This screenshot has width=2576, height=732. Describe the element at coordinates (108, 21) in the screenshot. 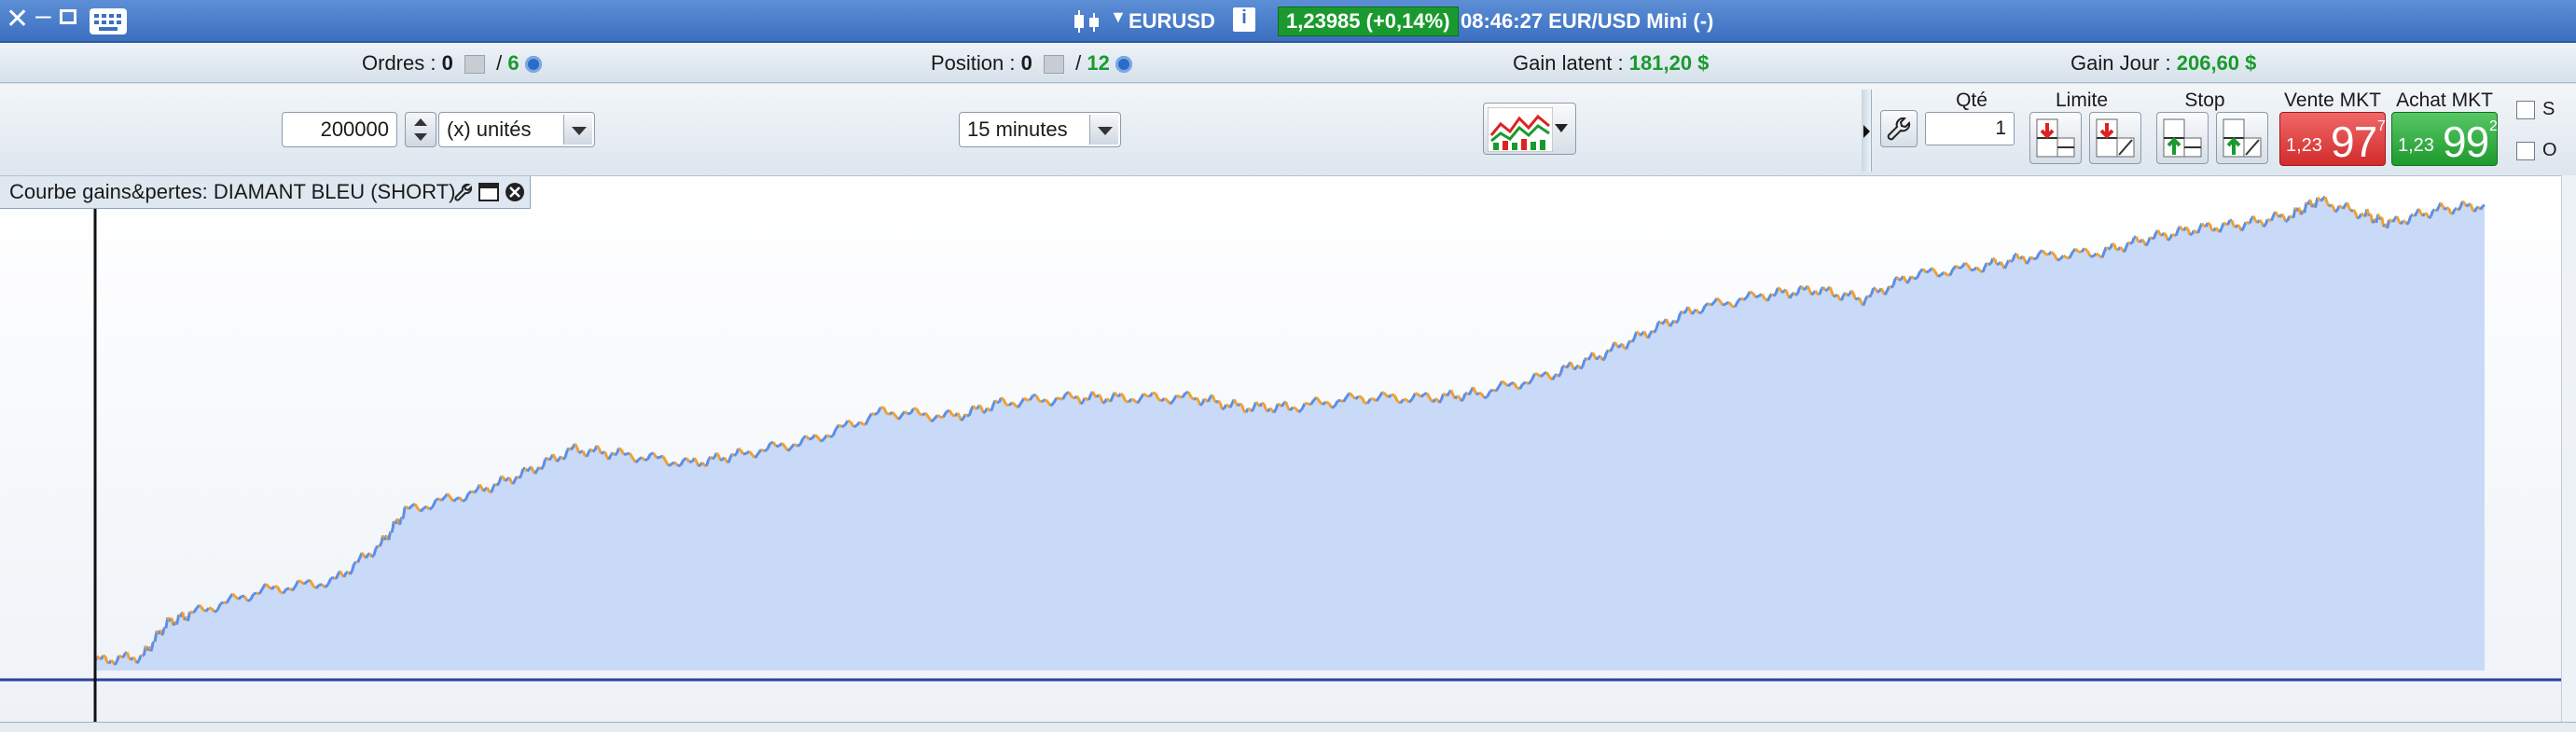

I see `keyboard-icon` at that location.